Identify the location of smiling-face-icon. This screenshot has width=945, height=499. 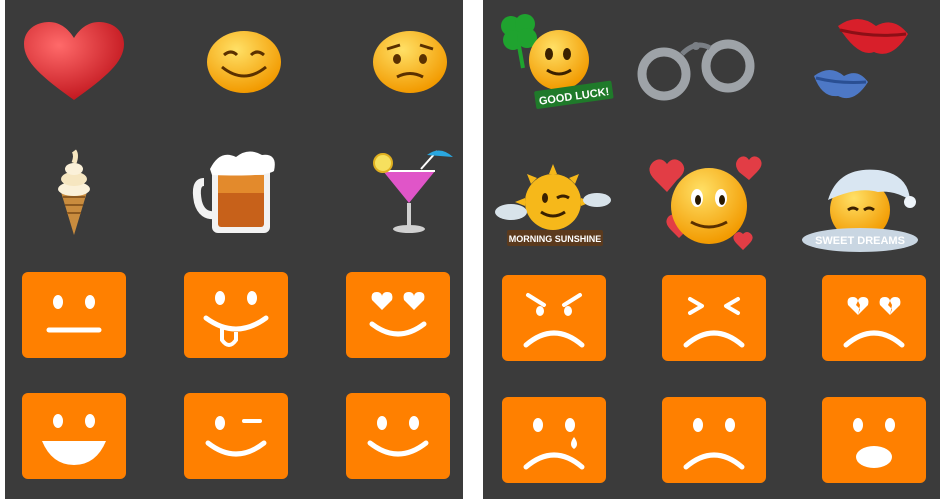
(244, 62).